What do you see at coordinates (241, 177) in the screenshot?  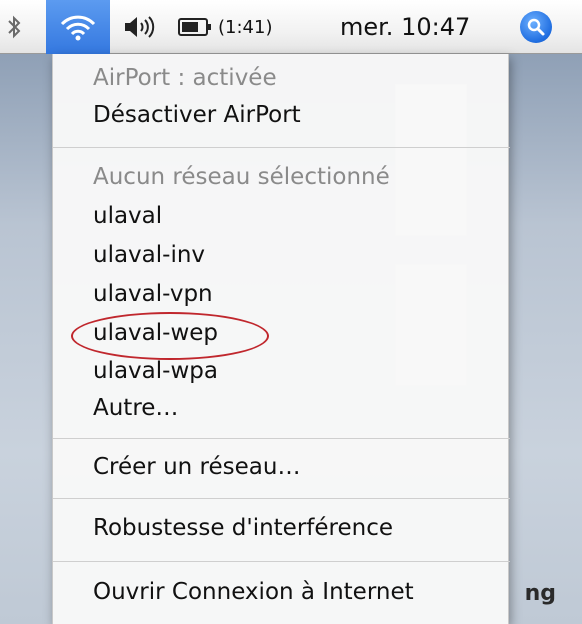 I see `no-network-selected-label: Aucun réseau sélectionné` at bounding box center [241, 177].